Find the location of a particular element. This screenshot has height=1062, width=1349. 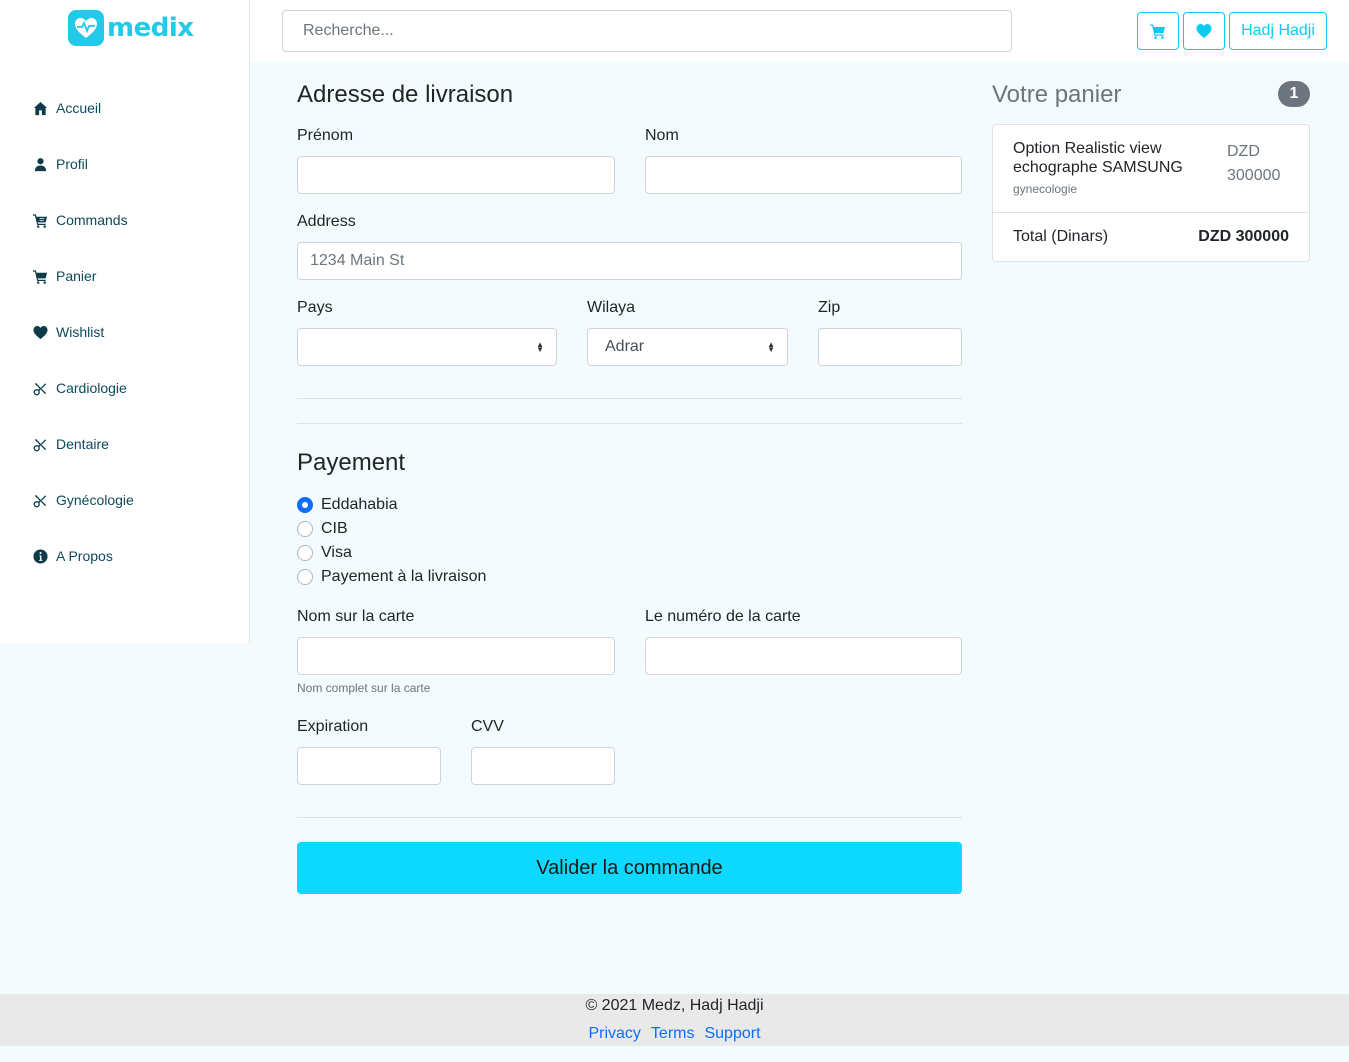

brand-name: medix is located at coordinates (150, 28).